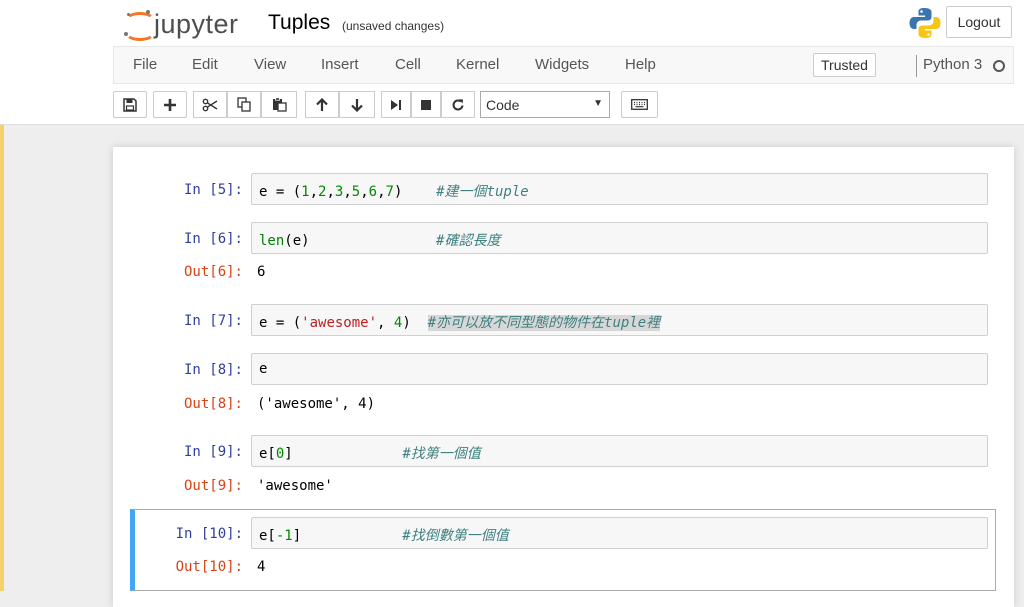  I want to click on copy-button, so click(244, 104).